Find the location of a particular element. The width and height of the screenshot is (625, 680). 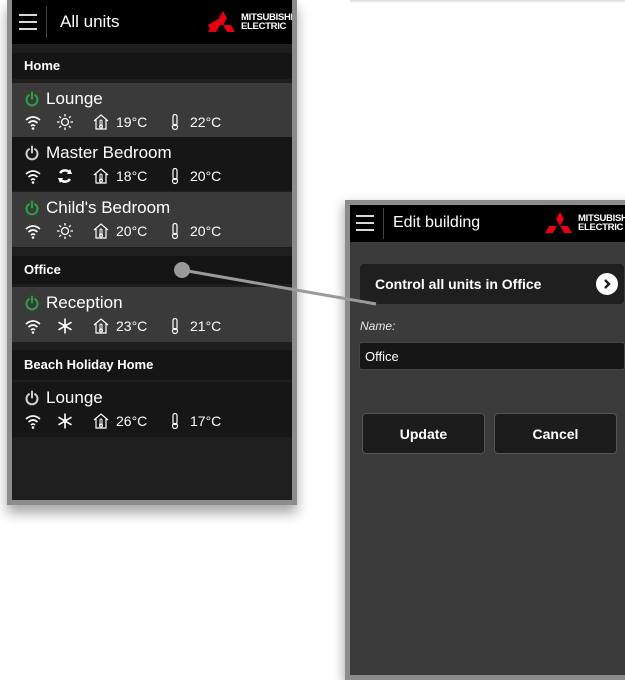

top-bar: Edit building MITSUBISHI ELECTRIC is located at coordinates (487, 223).